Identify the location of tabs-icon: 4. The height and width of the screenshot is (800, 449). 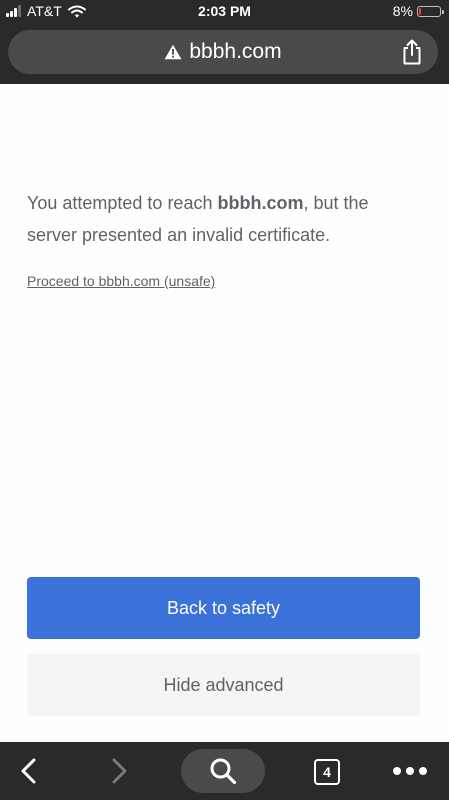
(327, 772).